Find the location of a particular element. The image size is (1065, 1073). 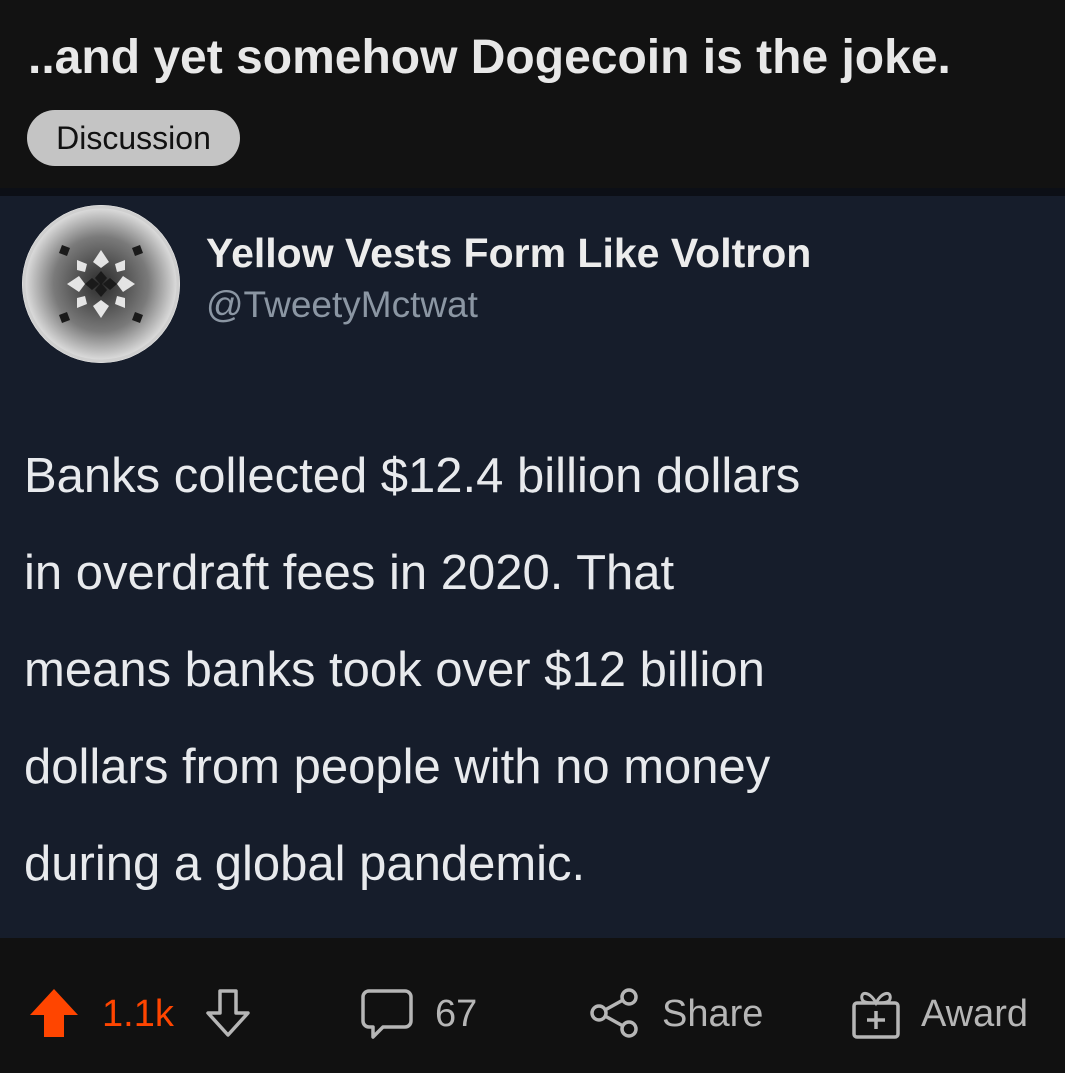

upvote-arrow-shape is located at coordinates (54, 1013).